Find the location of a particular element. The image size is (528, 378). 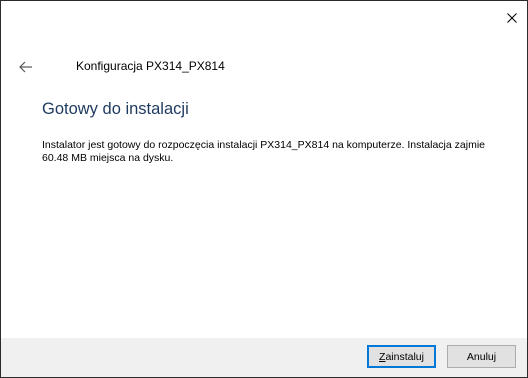

close-icon is located at coordinates (512, 18).